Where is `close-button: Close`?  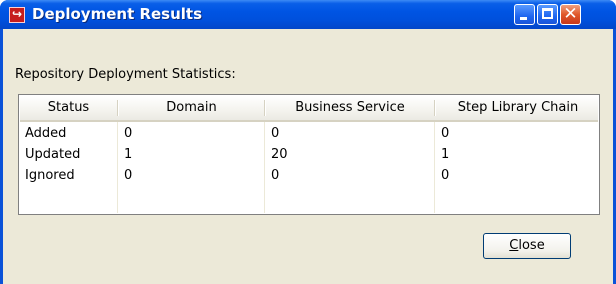 close-button: Close is located at coordinates (527, 246).